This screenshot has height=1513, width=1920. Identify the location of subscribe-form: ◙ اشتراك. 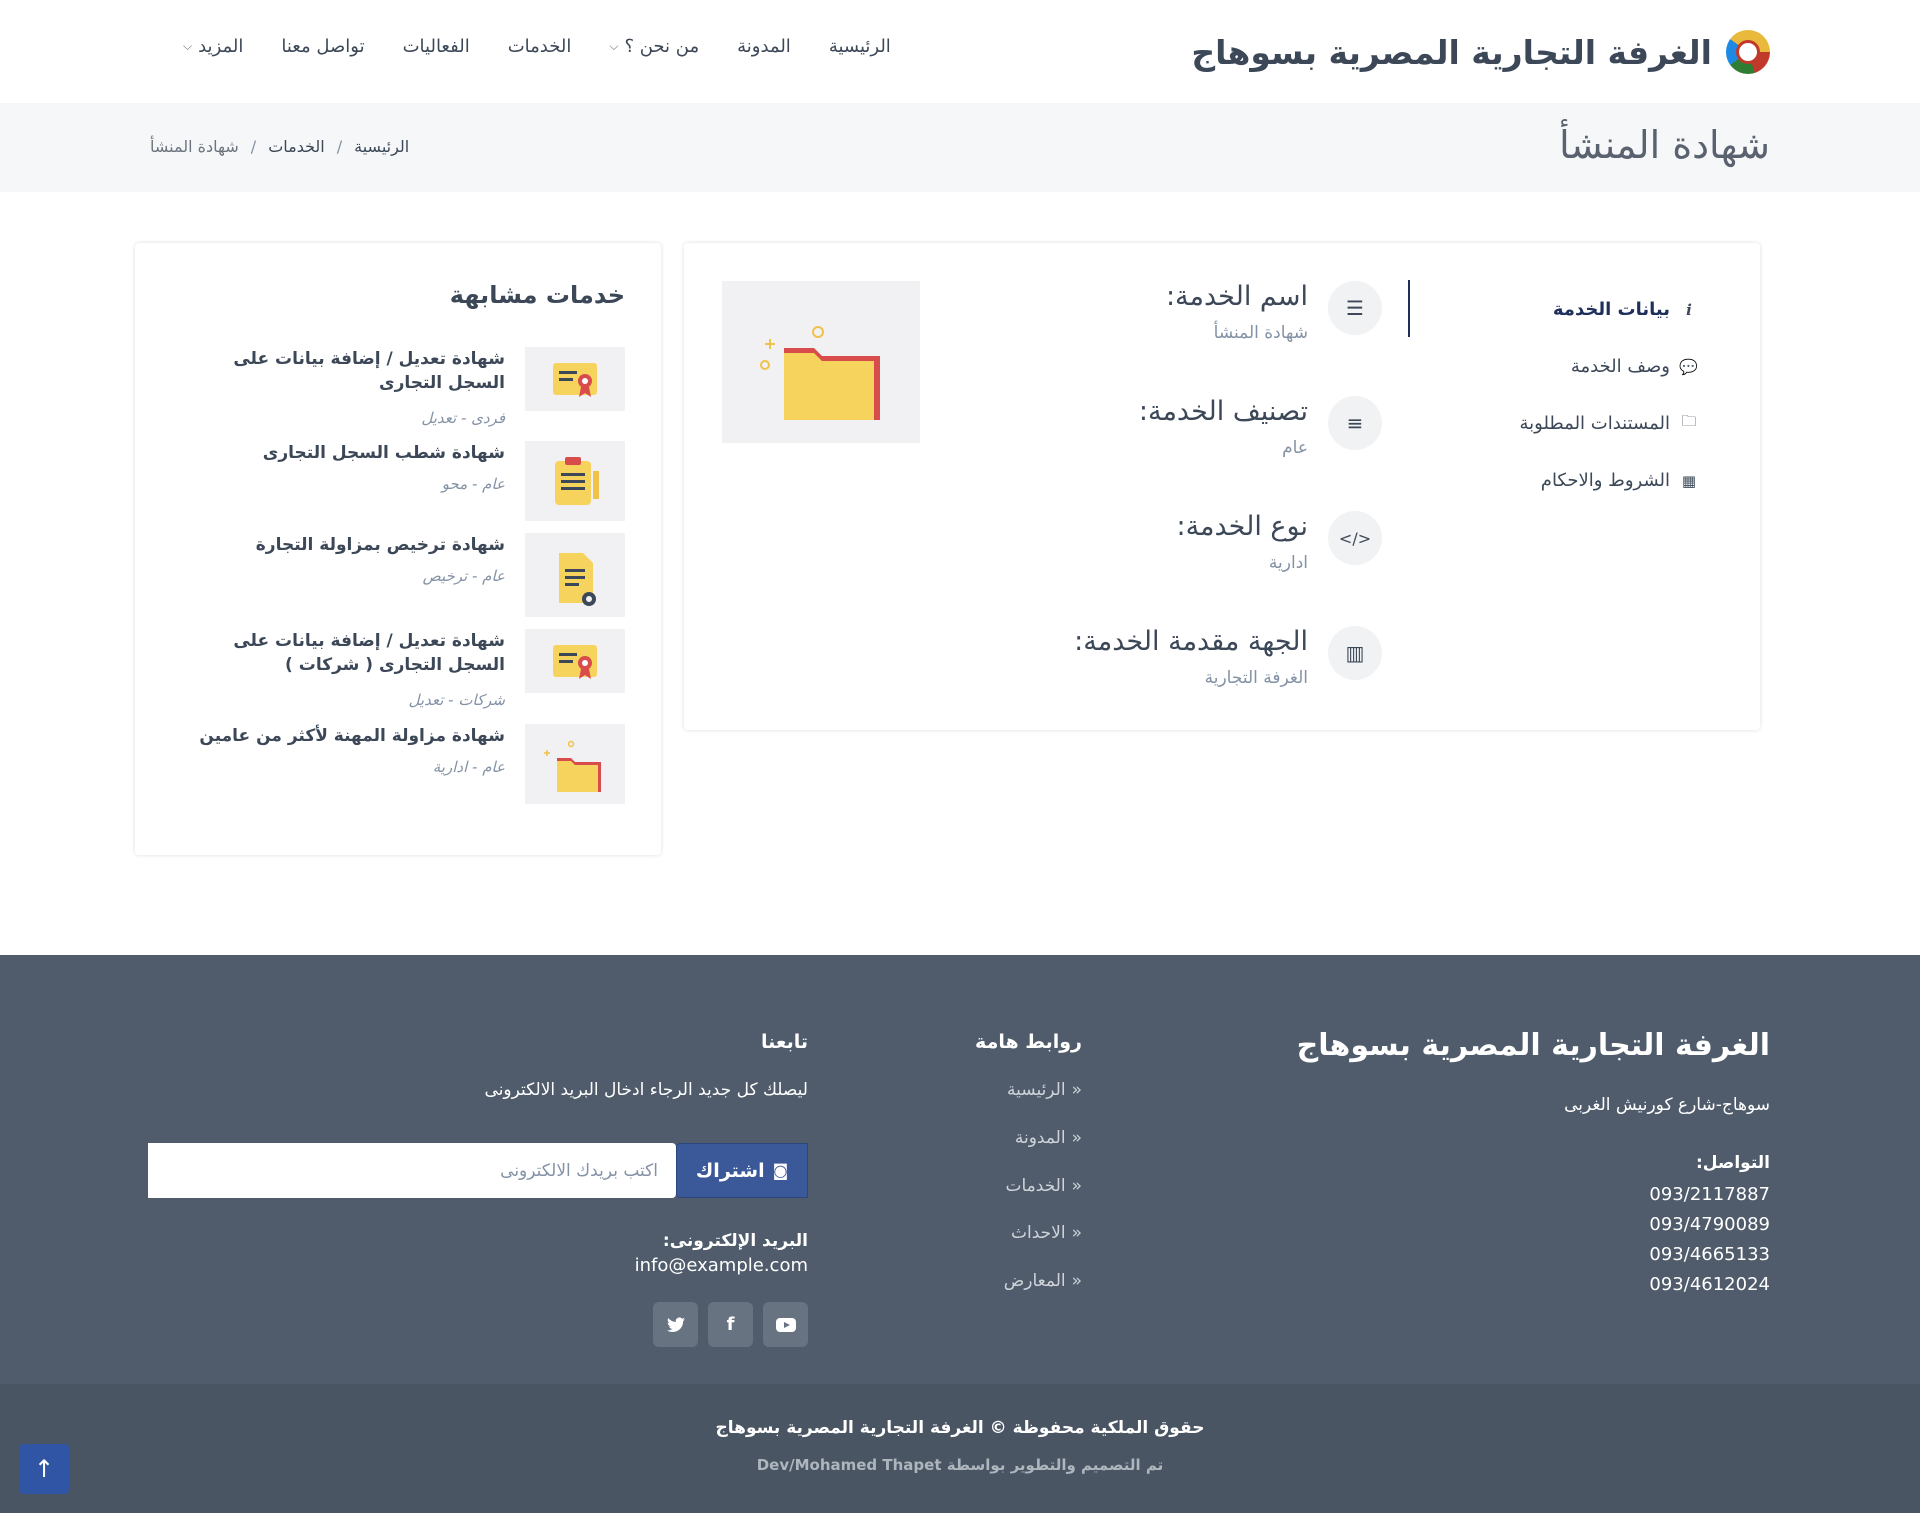
(478, 1170).